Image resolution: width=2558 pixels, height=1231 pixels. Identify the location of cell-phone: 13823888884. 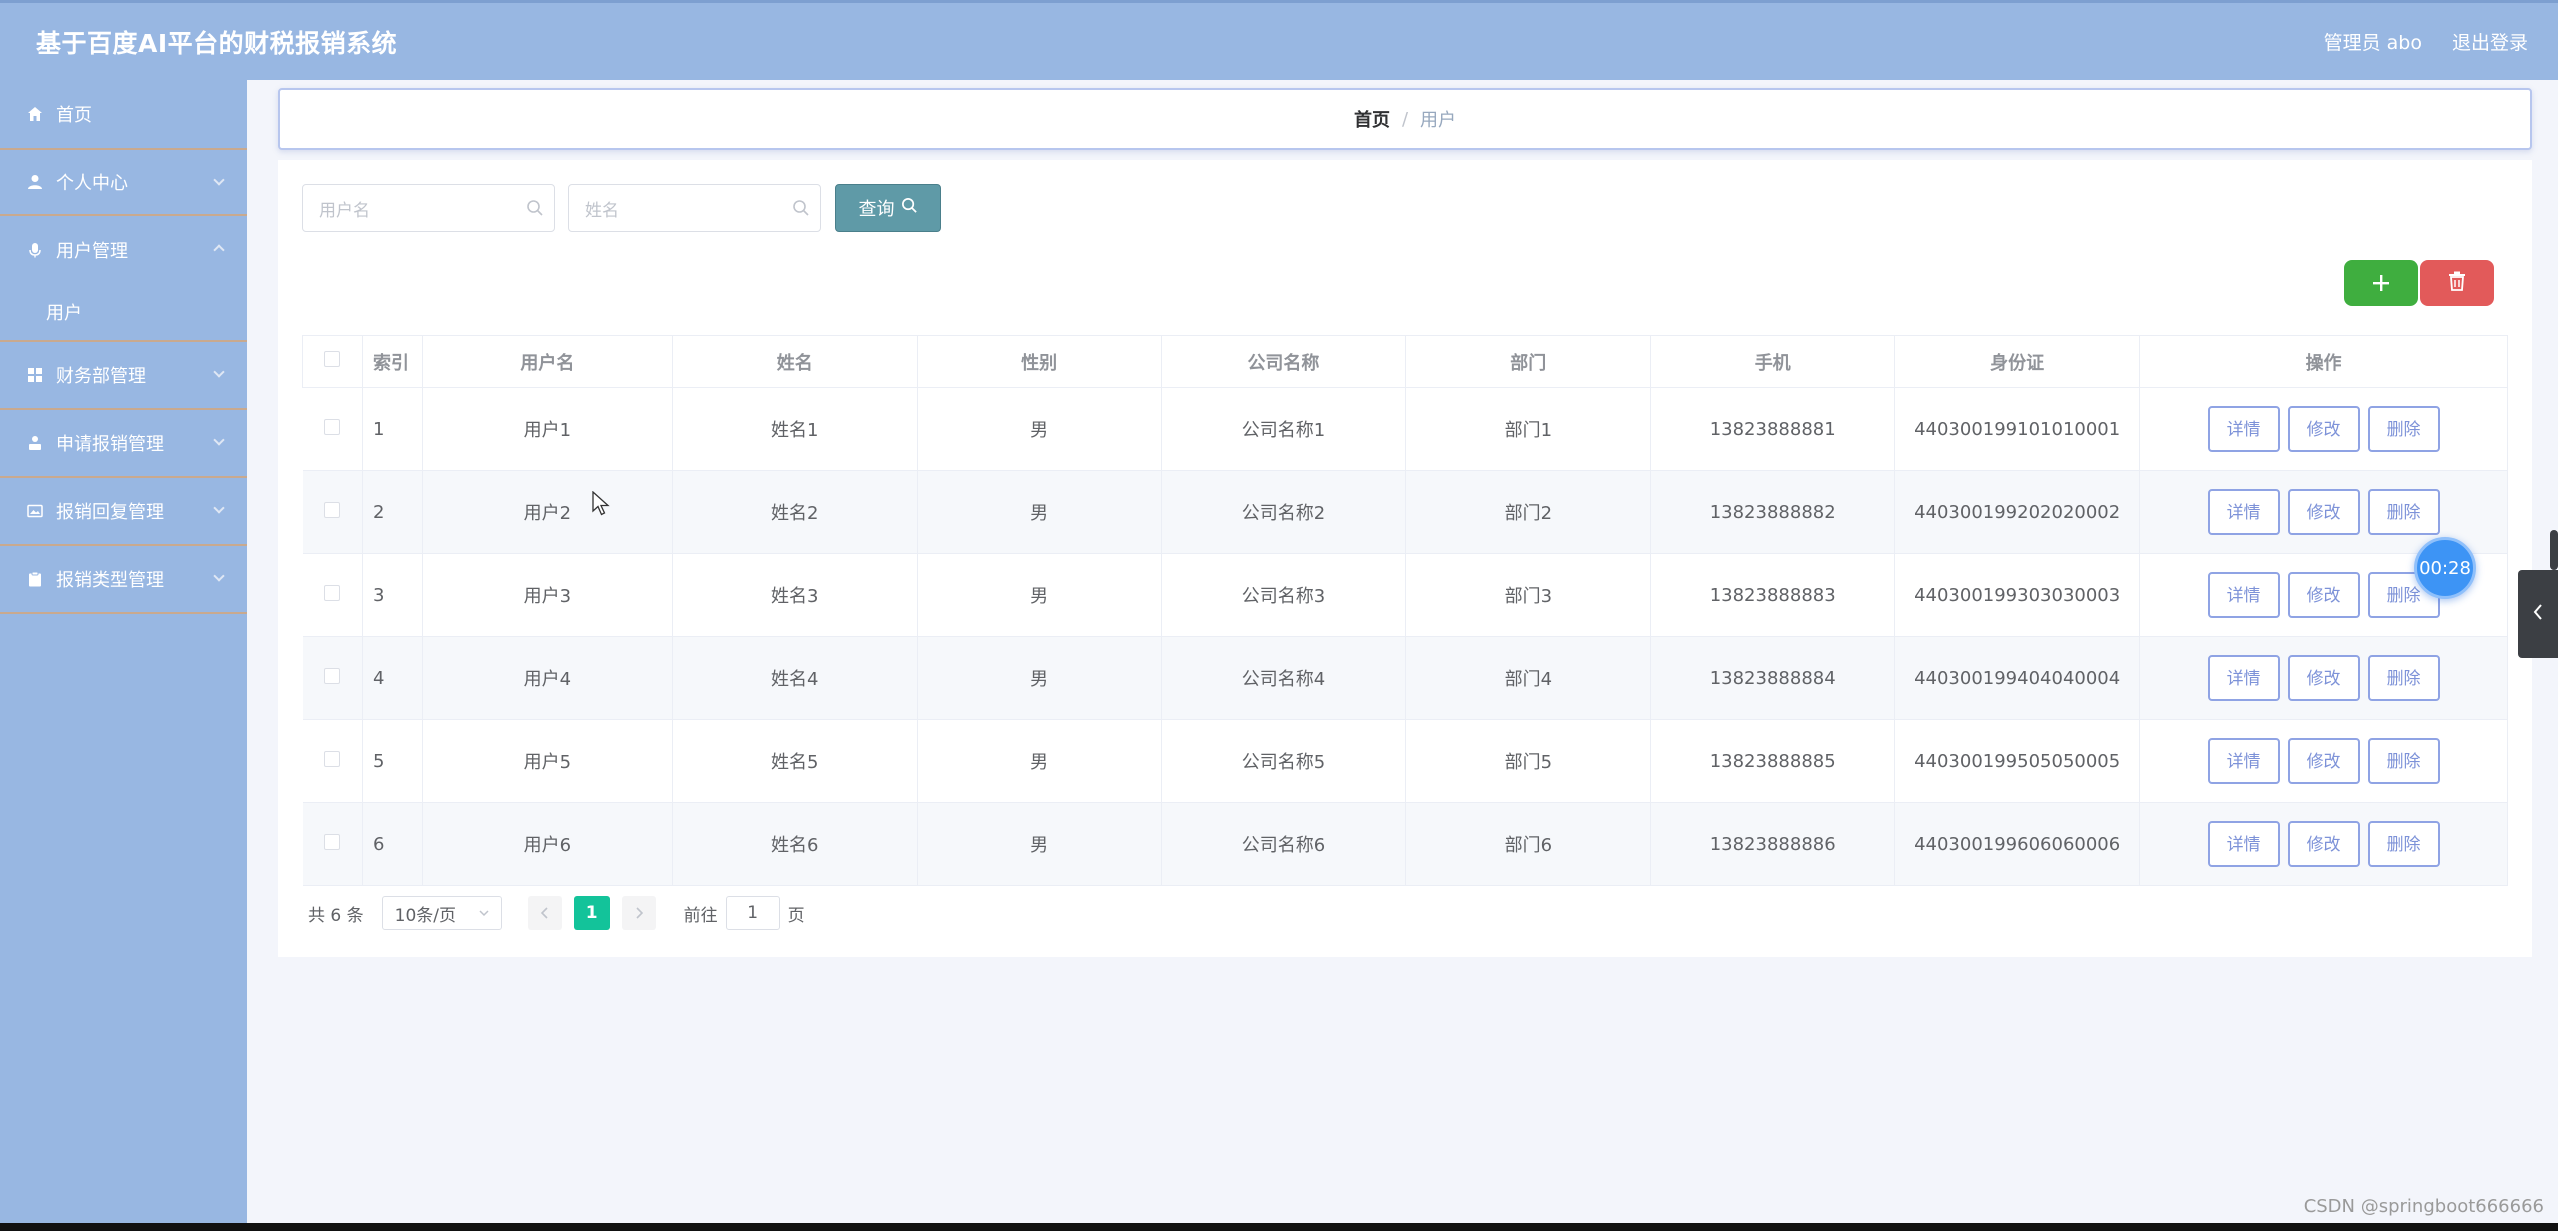
(1773, 678).